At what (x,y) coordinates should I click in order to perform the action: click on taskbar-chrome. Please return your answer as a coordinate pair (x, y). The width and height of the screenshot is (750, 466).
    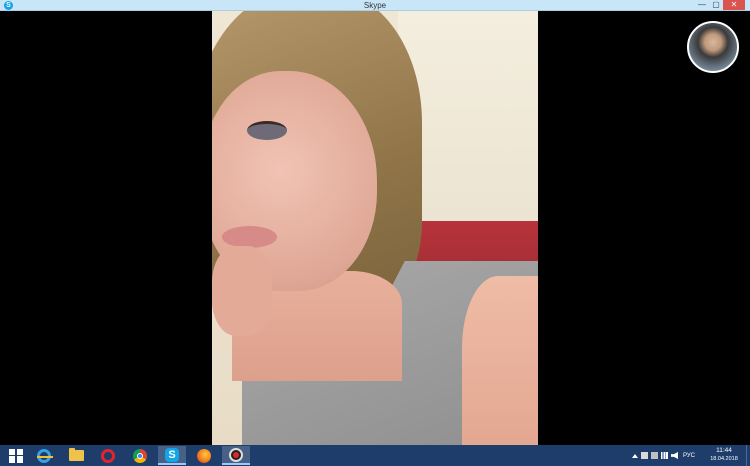
    Looking at the image, I should click on (140, 455).